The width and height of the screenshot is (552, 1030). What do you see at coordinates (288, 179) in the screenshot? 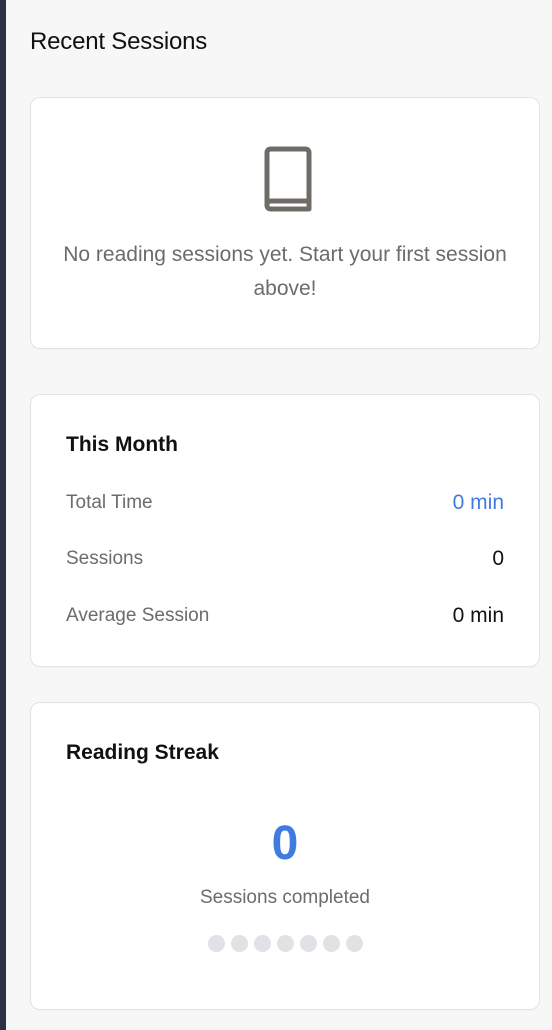
I see `book-icon` at bounding box center [288, 179].